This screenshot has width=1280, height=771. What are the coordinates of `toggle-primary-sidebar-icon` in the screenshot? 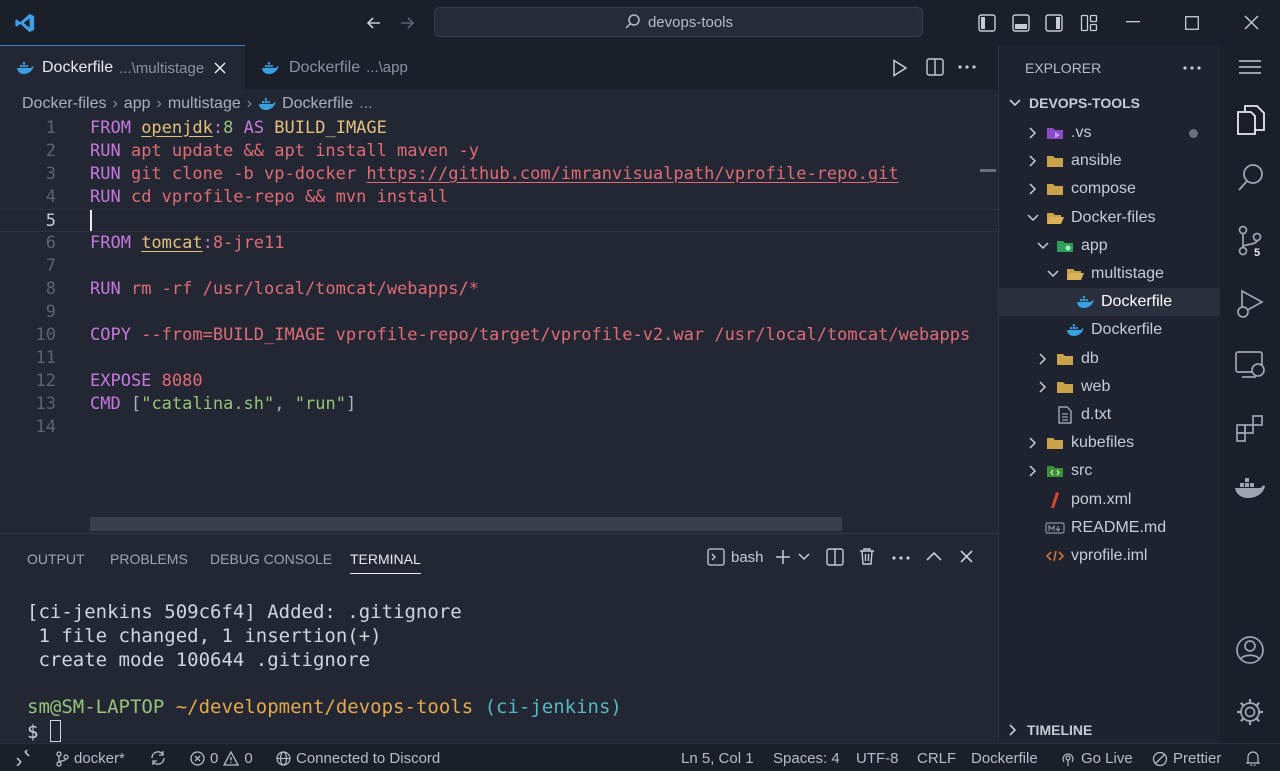 It's located at (987, 23).